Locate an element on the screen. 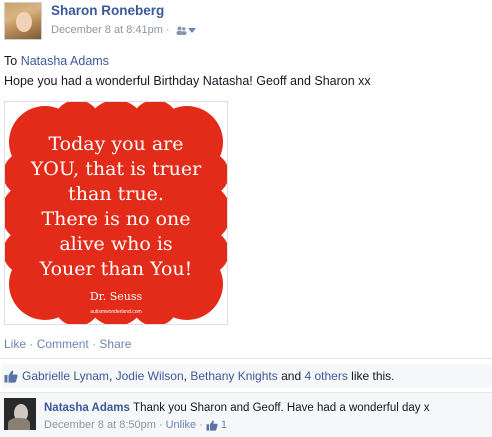 This screenshot has height=437, width=492. comment-meta: December 8 at 8:50pm · Unlike · 1 is located at coordinates (135, 425).